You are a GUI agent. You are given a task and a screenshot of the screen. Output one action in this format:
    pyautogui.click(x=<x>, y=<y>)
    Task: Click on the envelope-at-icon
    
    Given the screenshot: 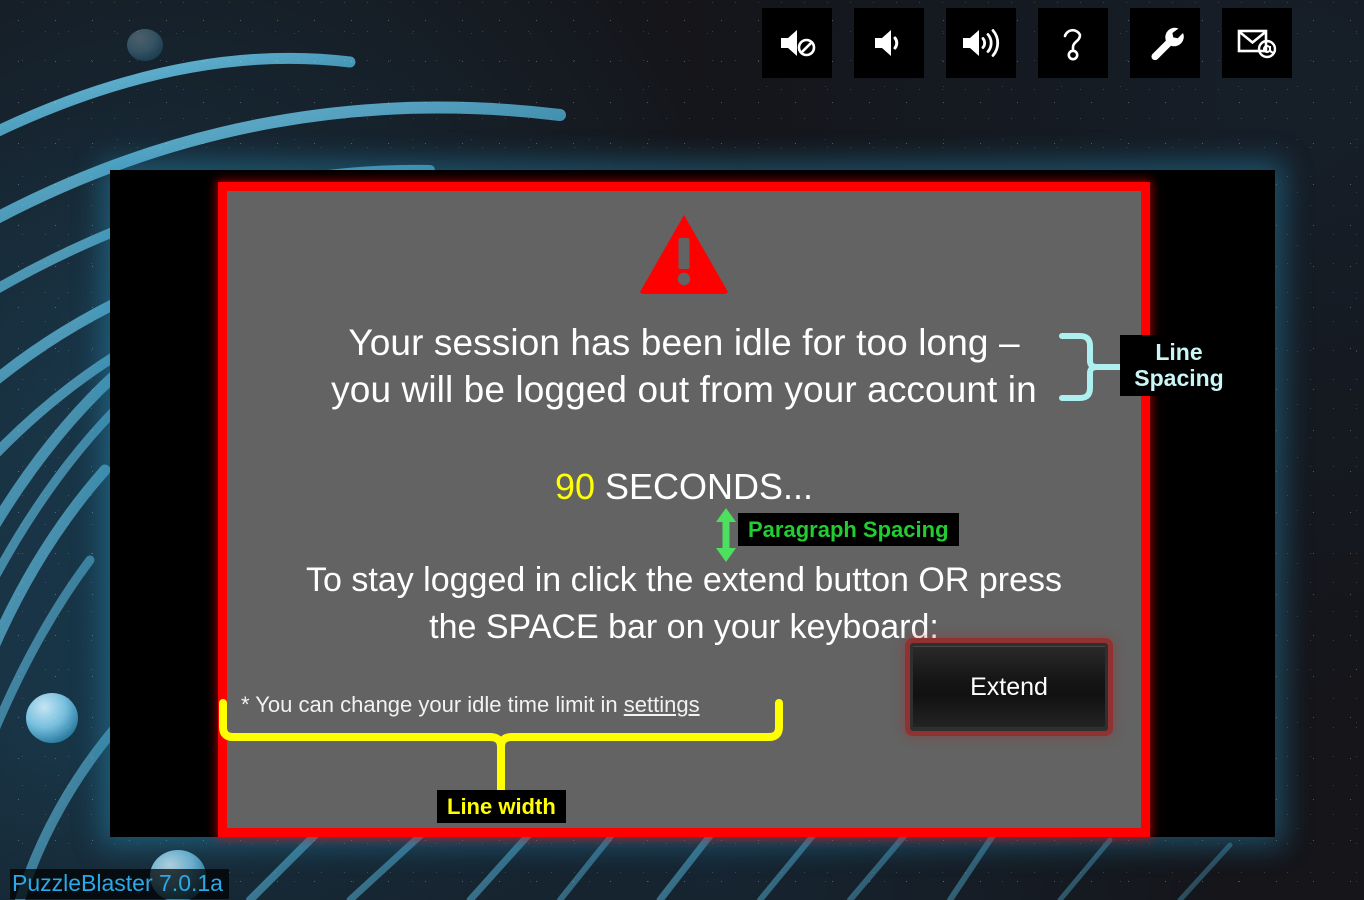 What is the action you would take?
    pyautogui.click(x=1257, y=43)
    